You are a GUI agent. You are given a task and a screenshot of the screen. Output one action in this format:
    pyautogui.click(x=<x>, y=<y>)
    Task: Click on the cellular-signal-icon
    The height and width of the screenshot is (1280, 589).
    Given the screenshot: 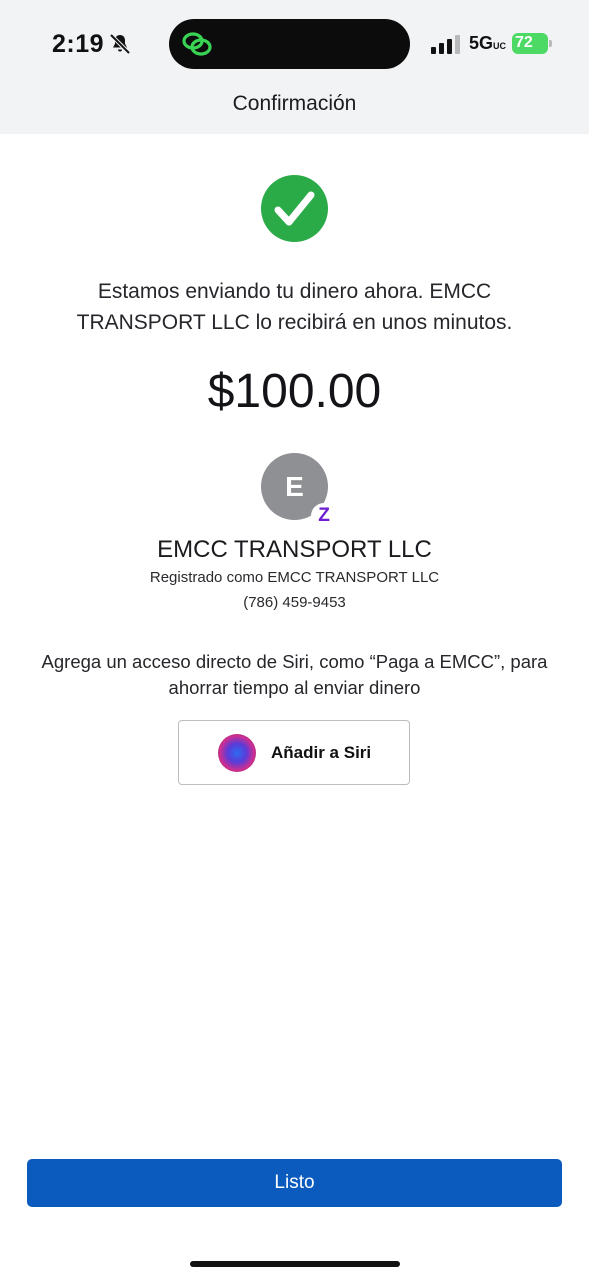 What is the action you would take?
    pyautogui.click(x=445, y=44)
    